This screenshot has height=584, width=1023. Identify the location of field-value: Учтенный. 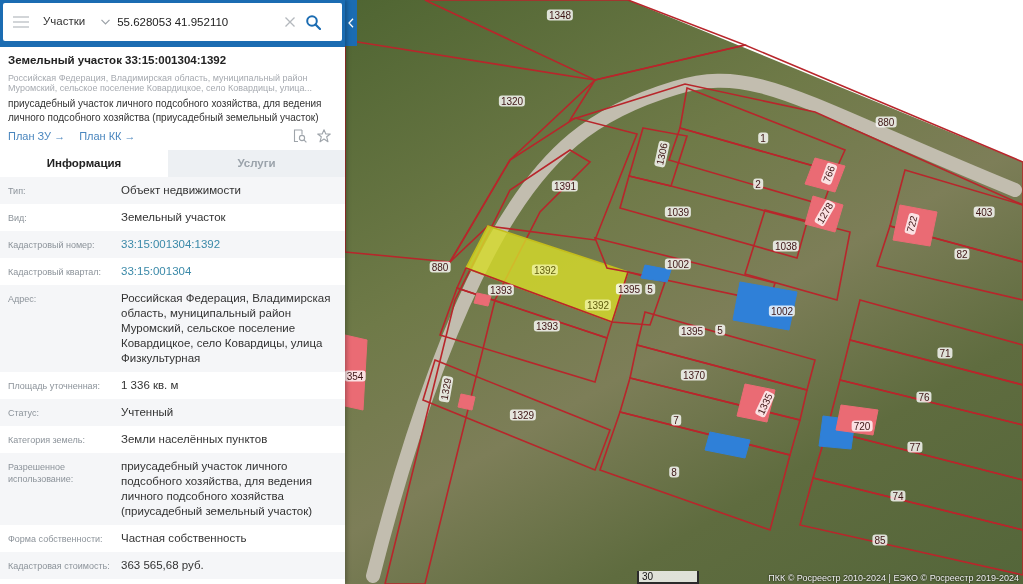
(148, 412).